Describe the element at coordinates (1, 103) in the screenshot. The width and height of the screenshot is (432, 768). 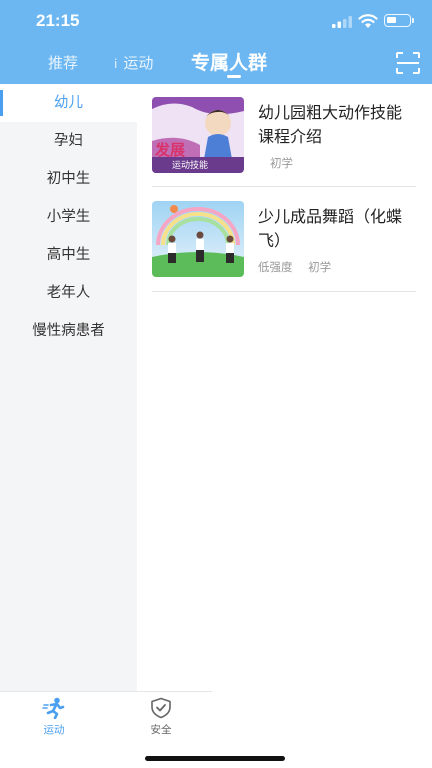
I see `active-item-marker` at that location.